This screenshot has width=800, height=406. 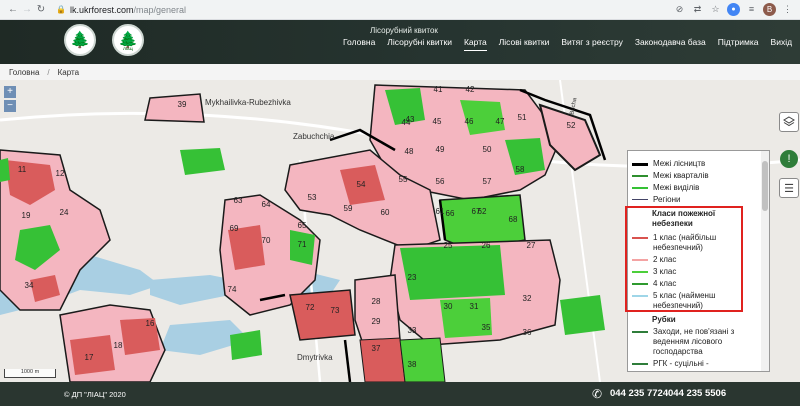 I want to click on menu-item-legislation: Законодавча база, so click(x=670, y=44).